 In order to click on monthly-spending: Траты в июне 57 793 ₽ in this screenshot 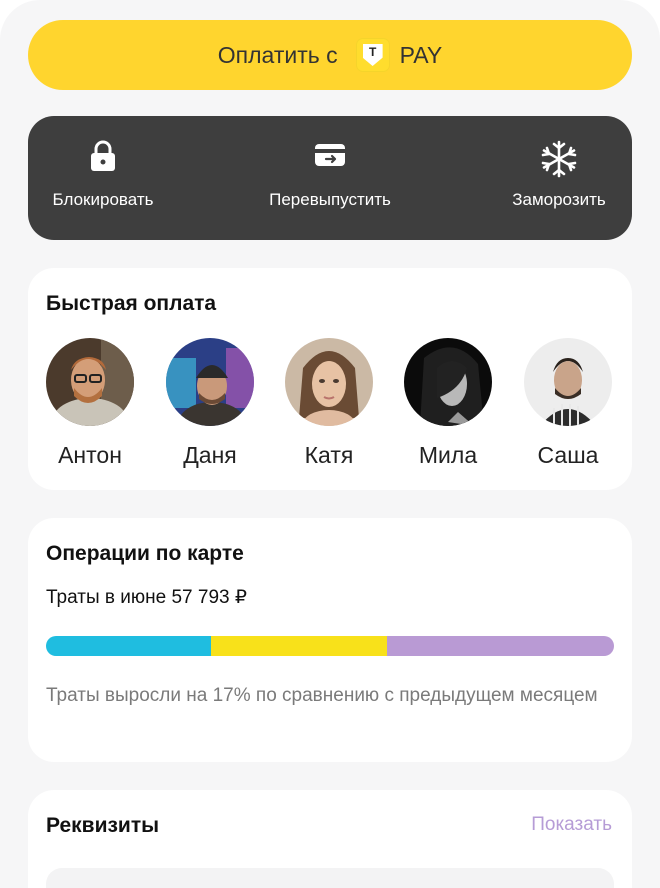, I will do `click(146, 597)`.